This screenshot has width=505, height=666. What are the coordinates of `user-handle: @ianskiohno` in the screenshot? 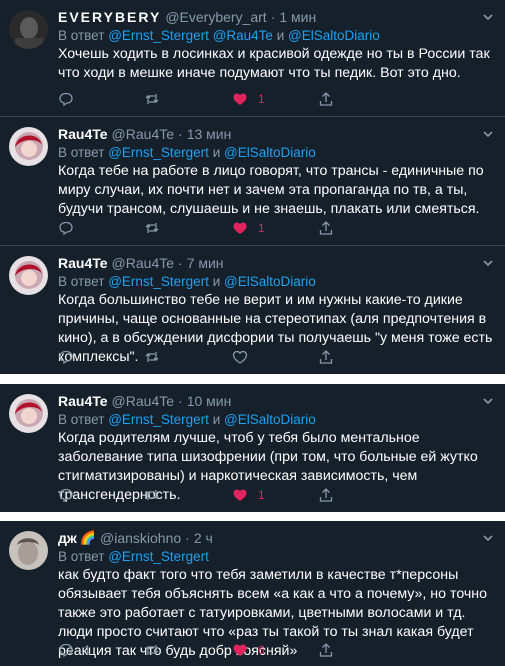 It's located at (140, 538).